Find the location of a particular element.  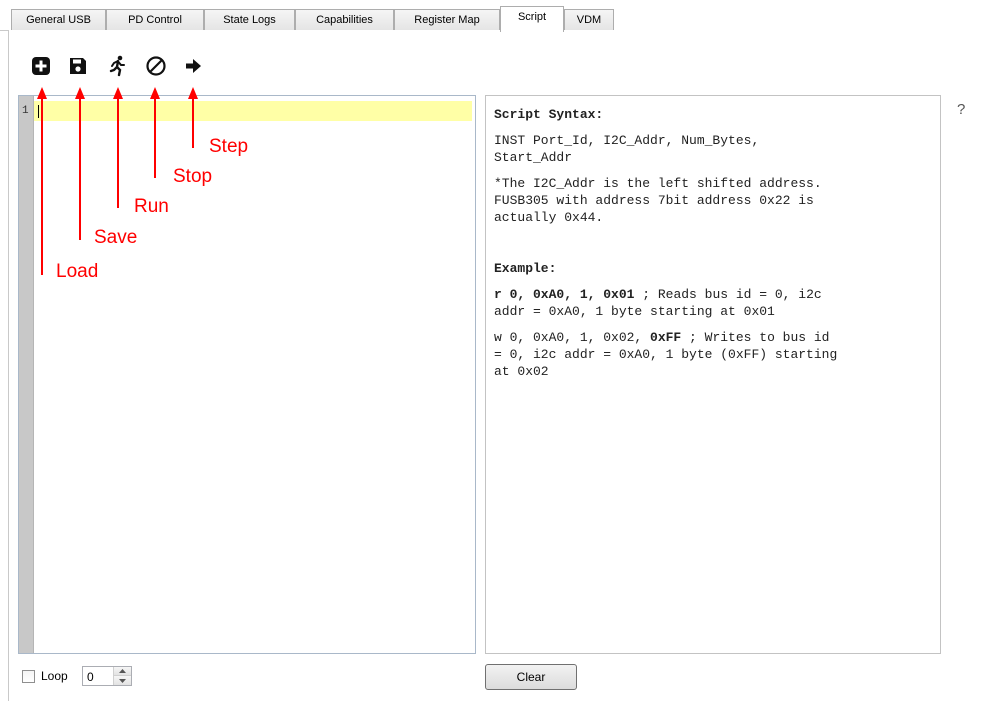

loop-label: Loop is located at coordinates (54, 676).